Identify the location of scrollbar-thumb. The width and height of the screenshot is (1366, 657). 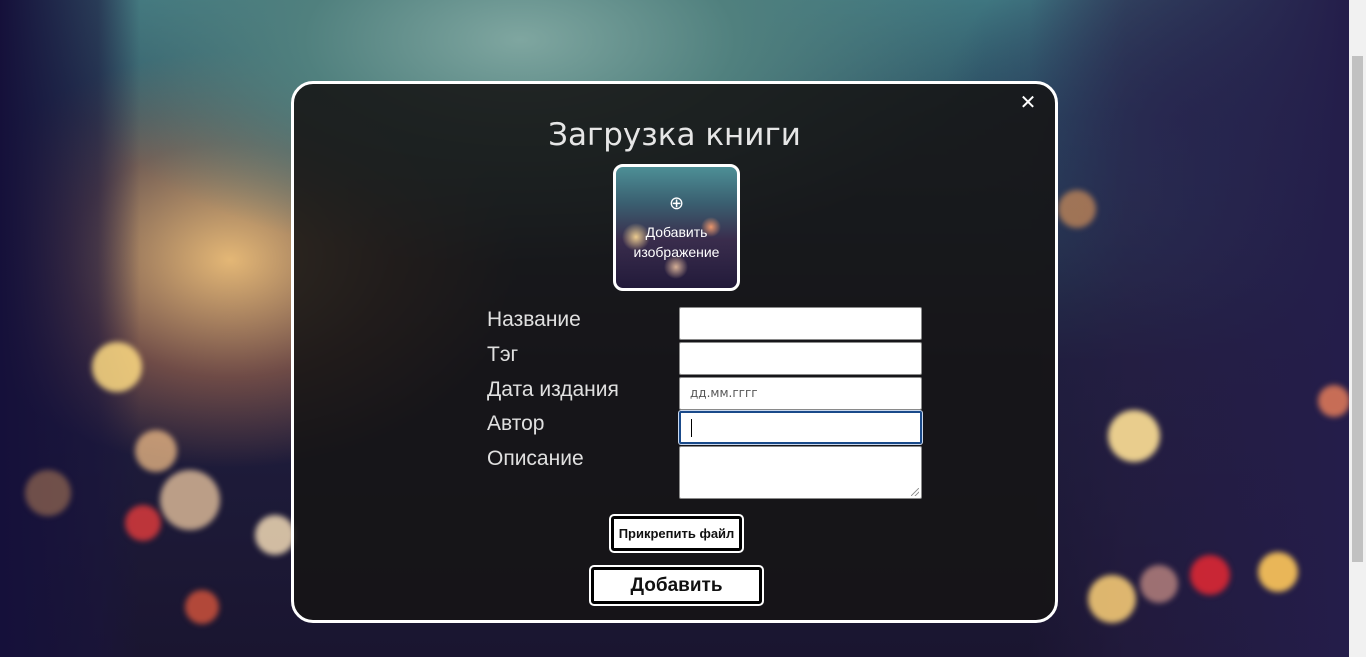
(1357, 309).